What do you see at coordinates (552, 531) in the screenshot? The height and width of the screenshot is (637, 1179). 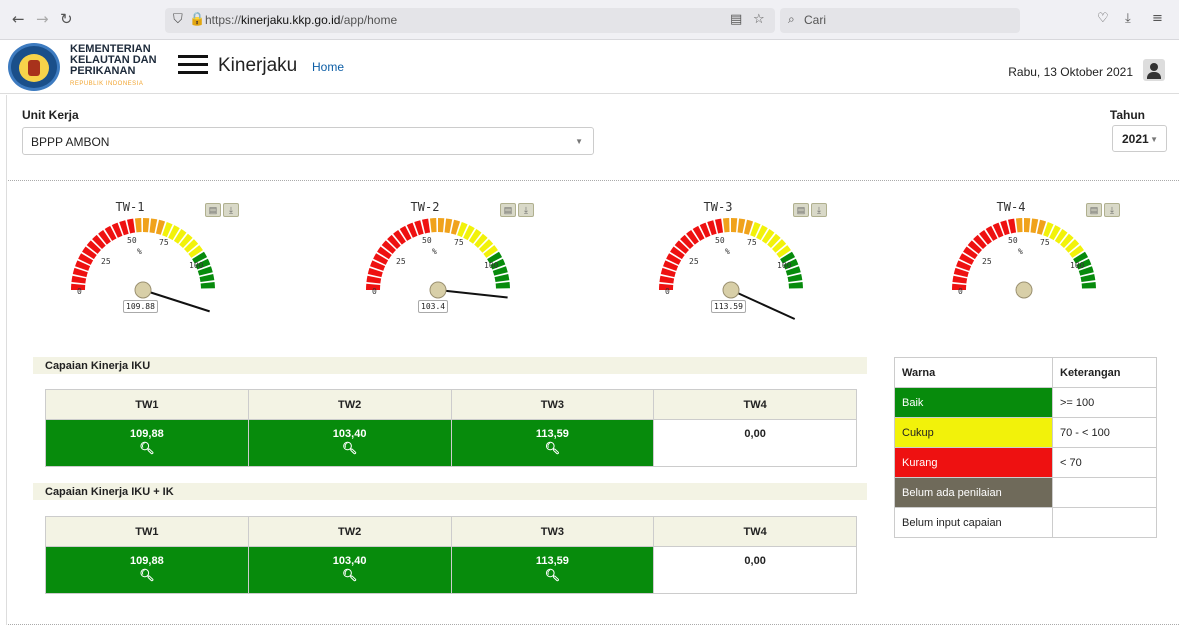 I see `iku-ik-header-tw3: TW3` at bounding box center [552, 531].